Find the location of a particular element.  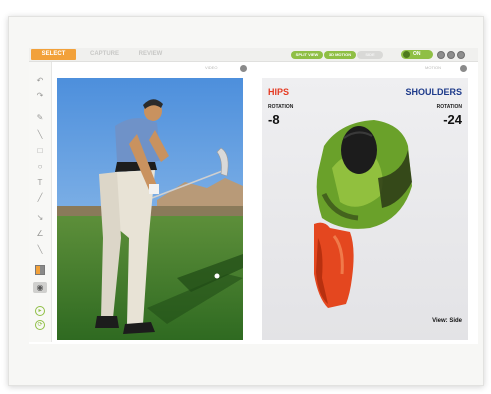

arrow-icon: ↘ is located at coordinates (40, 218).